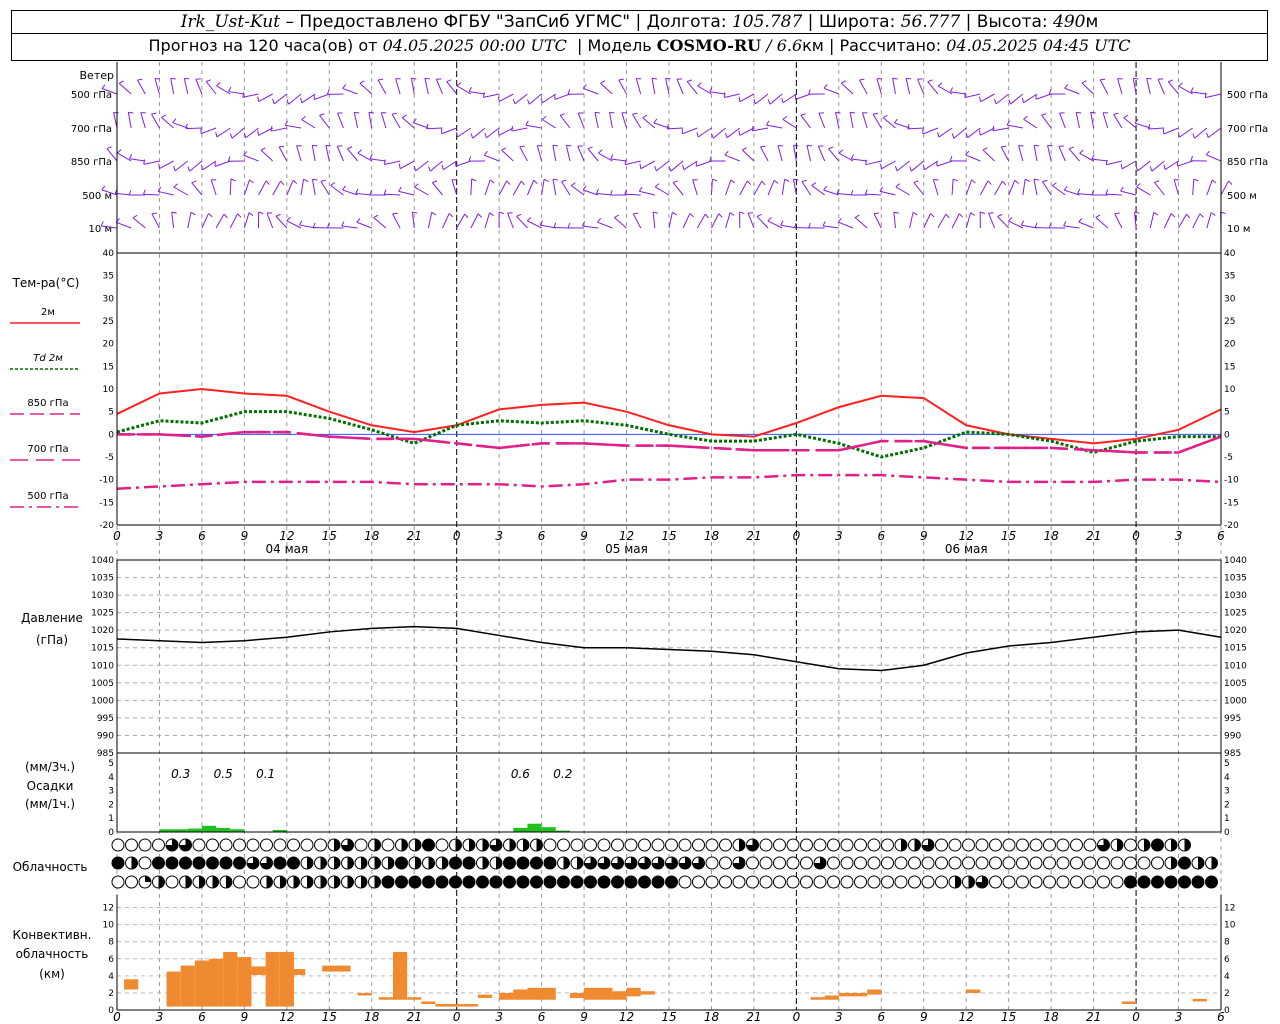 The height and width of the screenshot is (1024, 1280). What do you see at coordinates (712, 1017) in the screenshot?
I see `conv-x-tick-label: 18` at bounding box center [712, 1017].